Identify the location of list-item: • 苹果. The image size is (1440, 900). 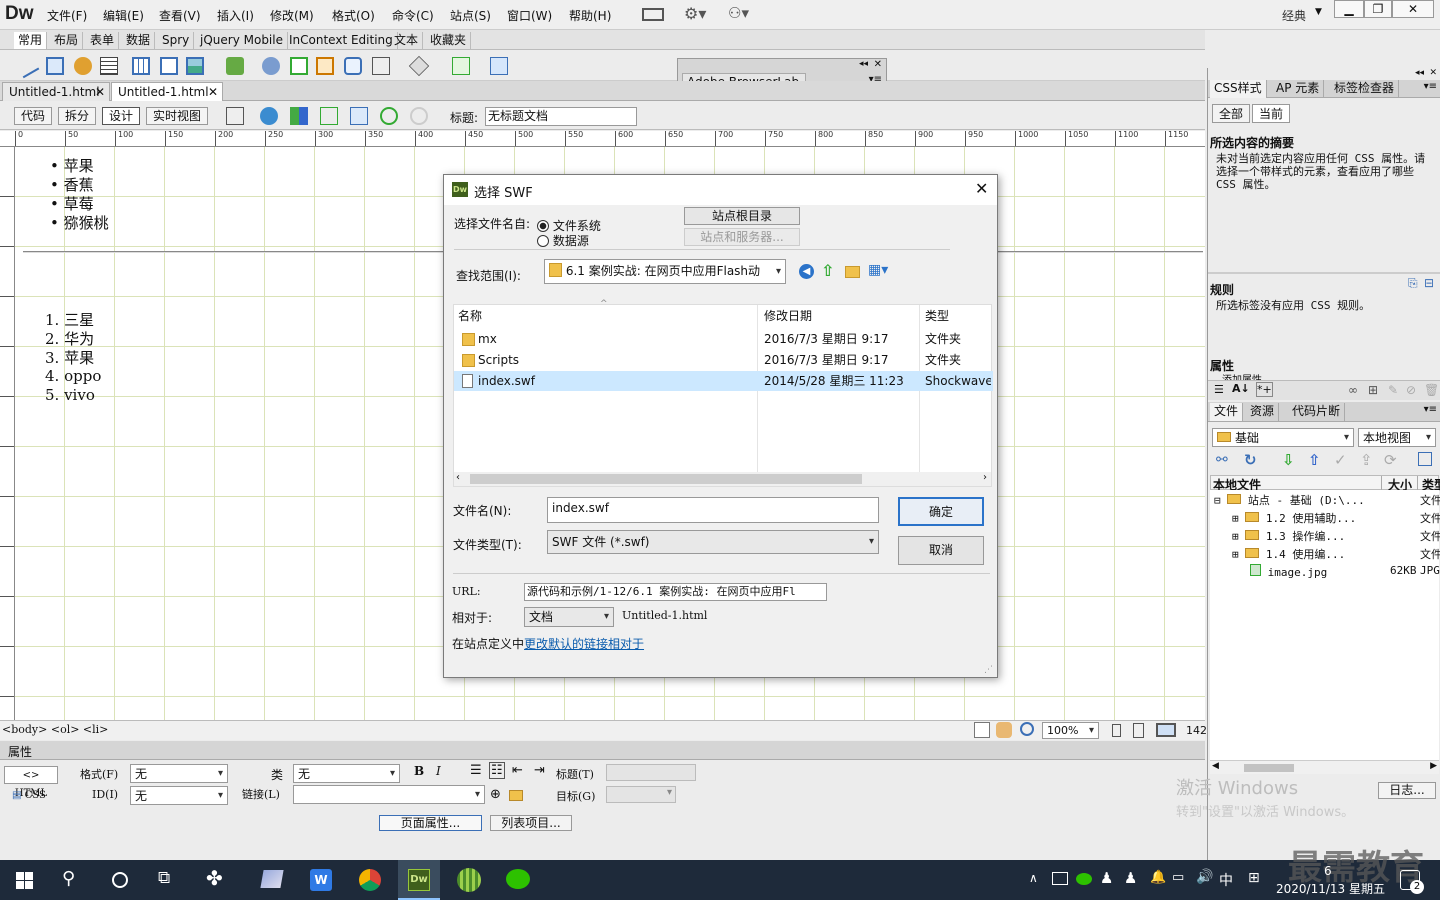
(72, 165).